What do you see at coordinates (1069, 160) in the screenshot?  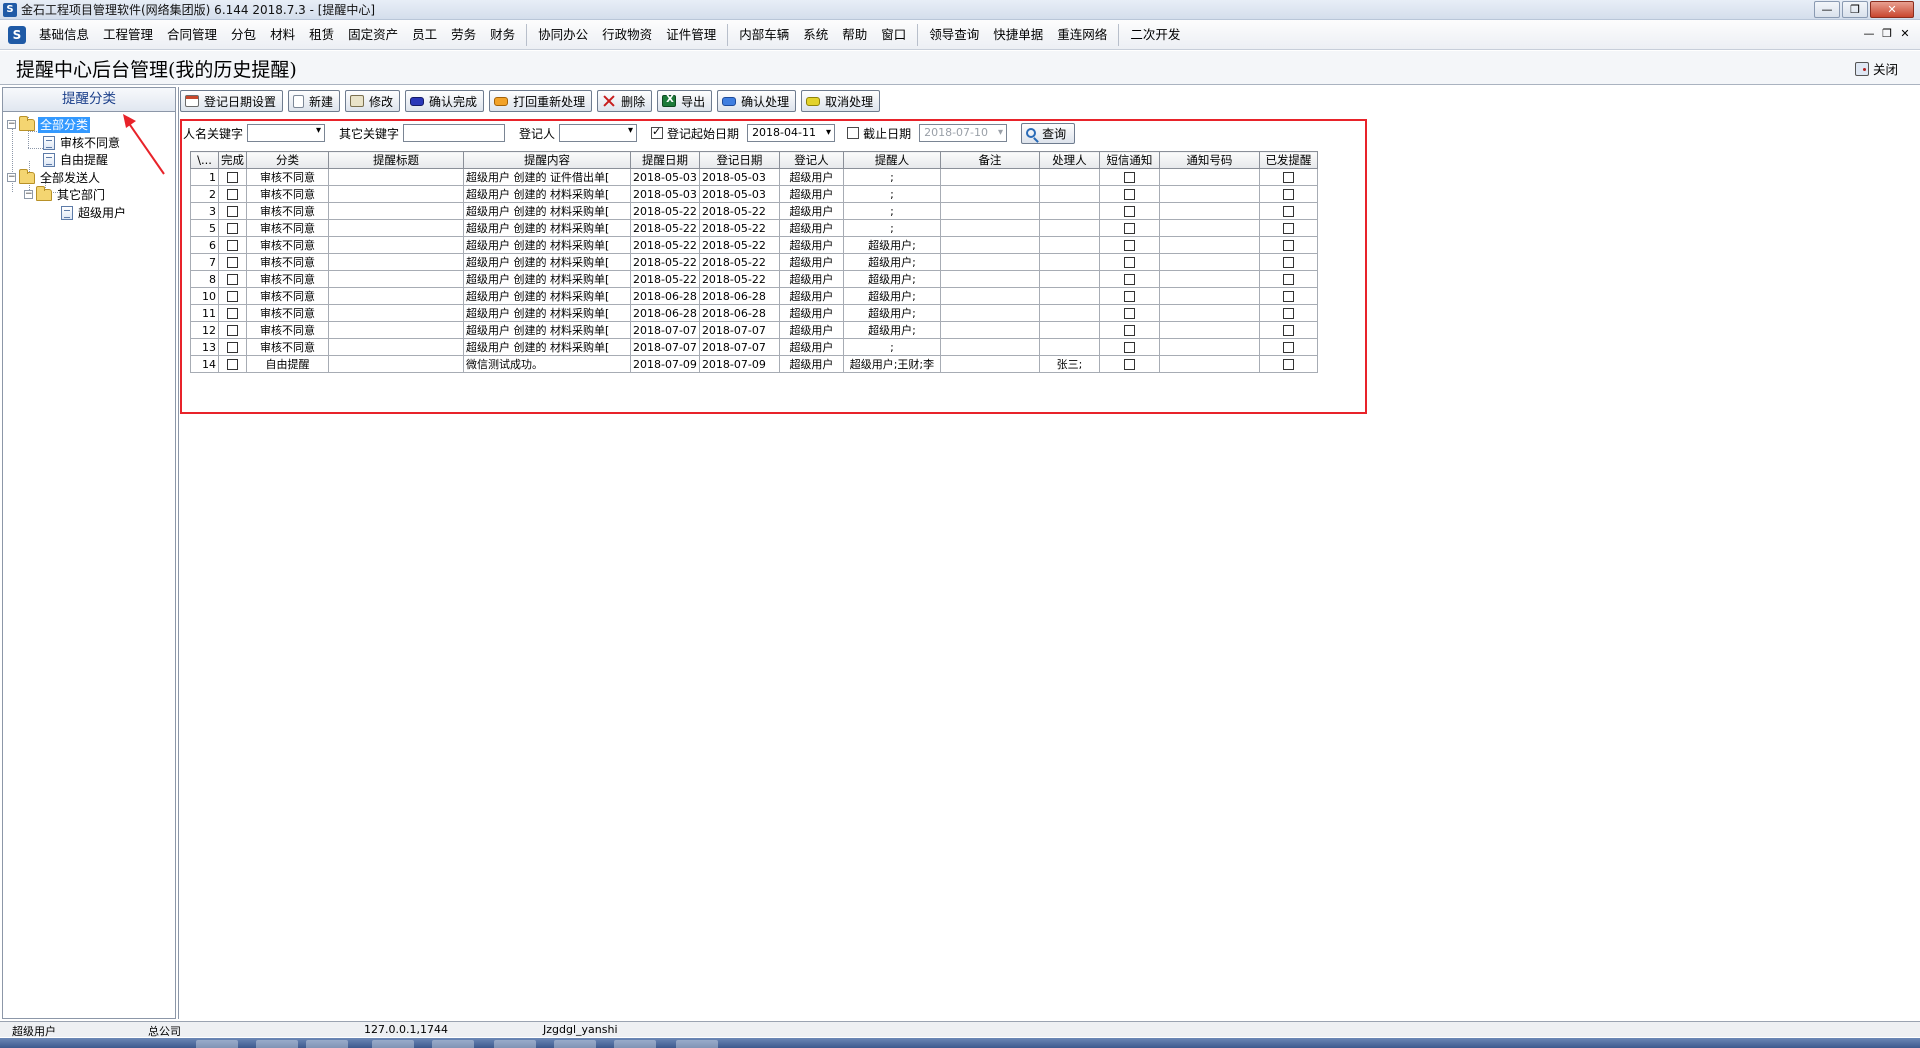 I see `column-header: 处理人` at bounding box center [1069, 160].